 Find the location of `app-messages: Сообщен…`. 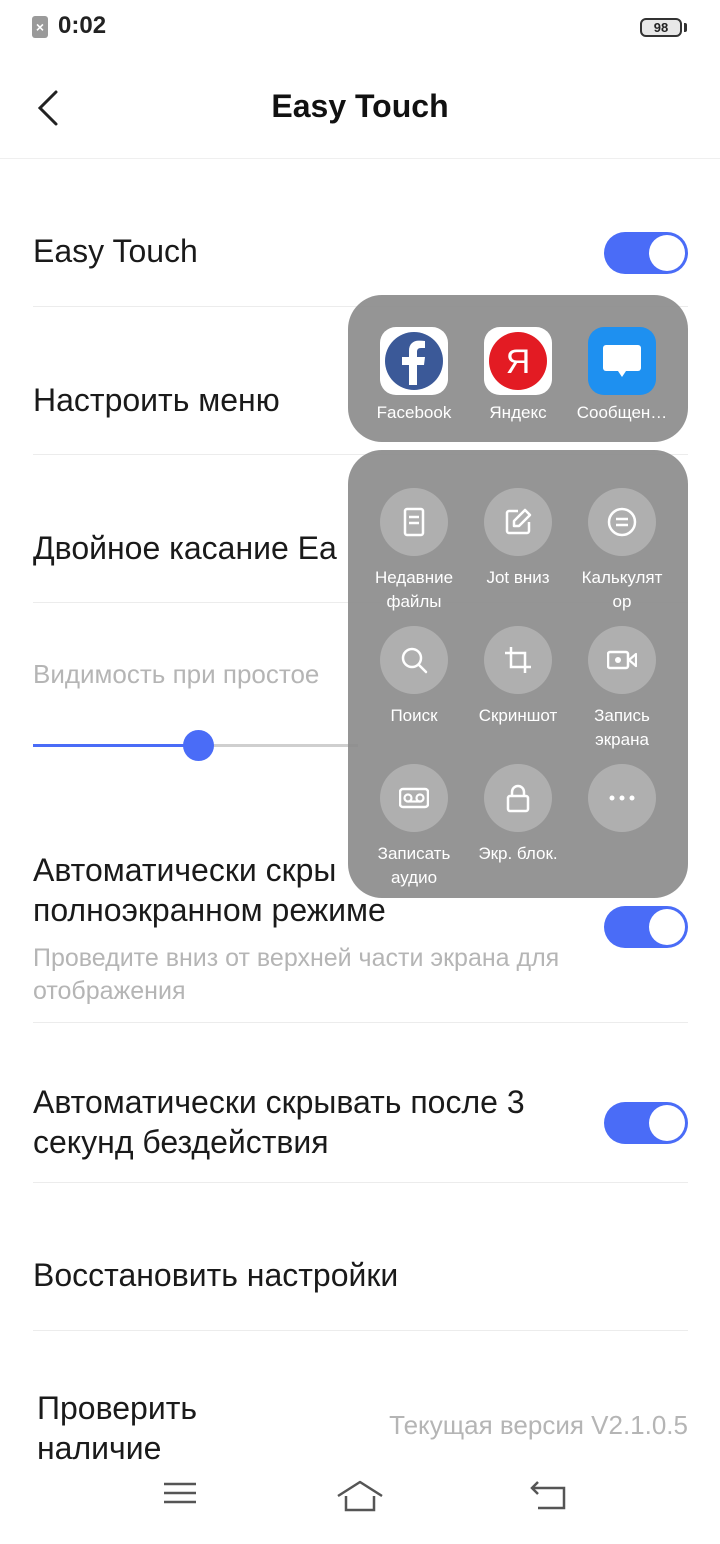

app-messages: Сообщен… is located at coordinates (622, 375).